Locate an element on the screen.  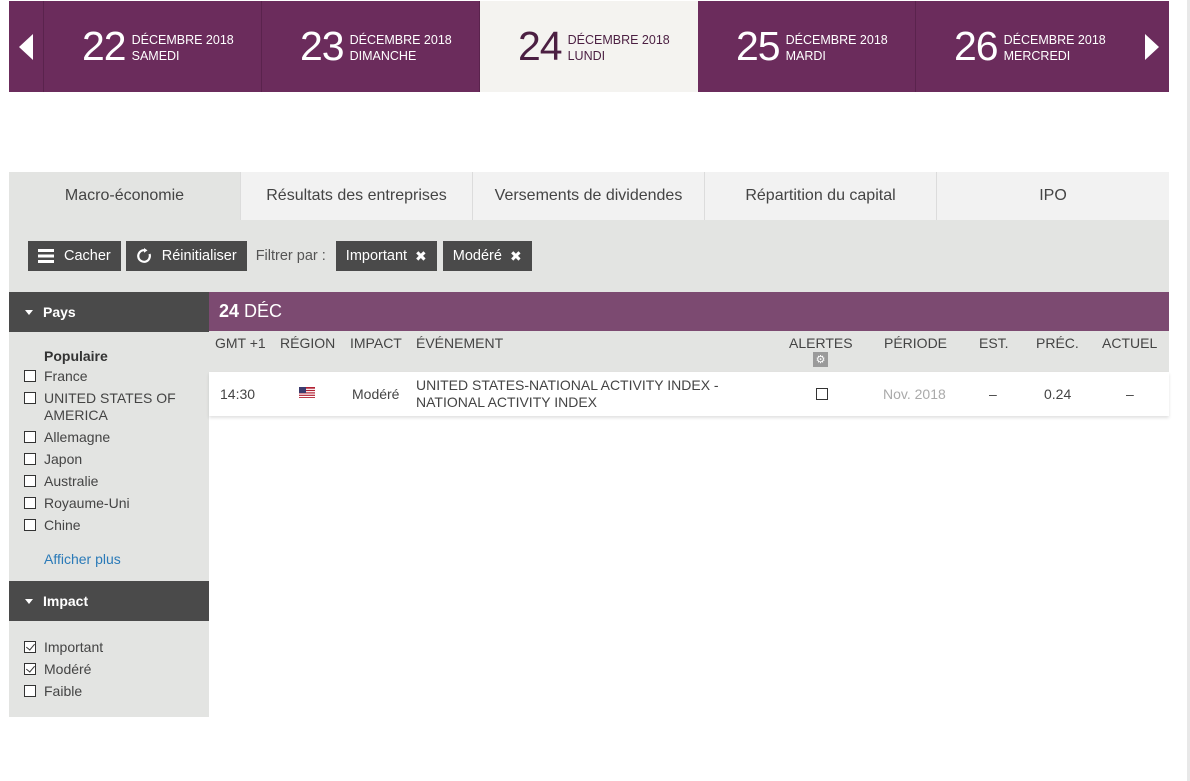
impact-checkbox-modere: Modéré is located at coordinates (116, 669).